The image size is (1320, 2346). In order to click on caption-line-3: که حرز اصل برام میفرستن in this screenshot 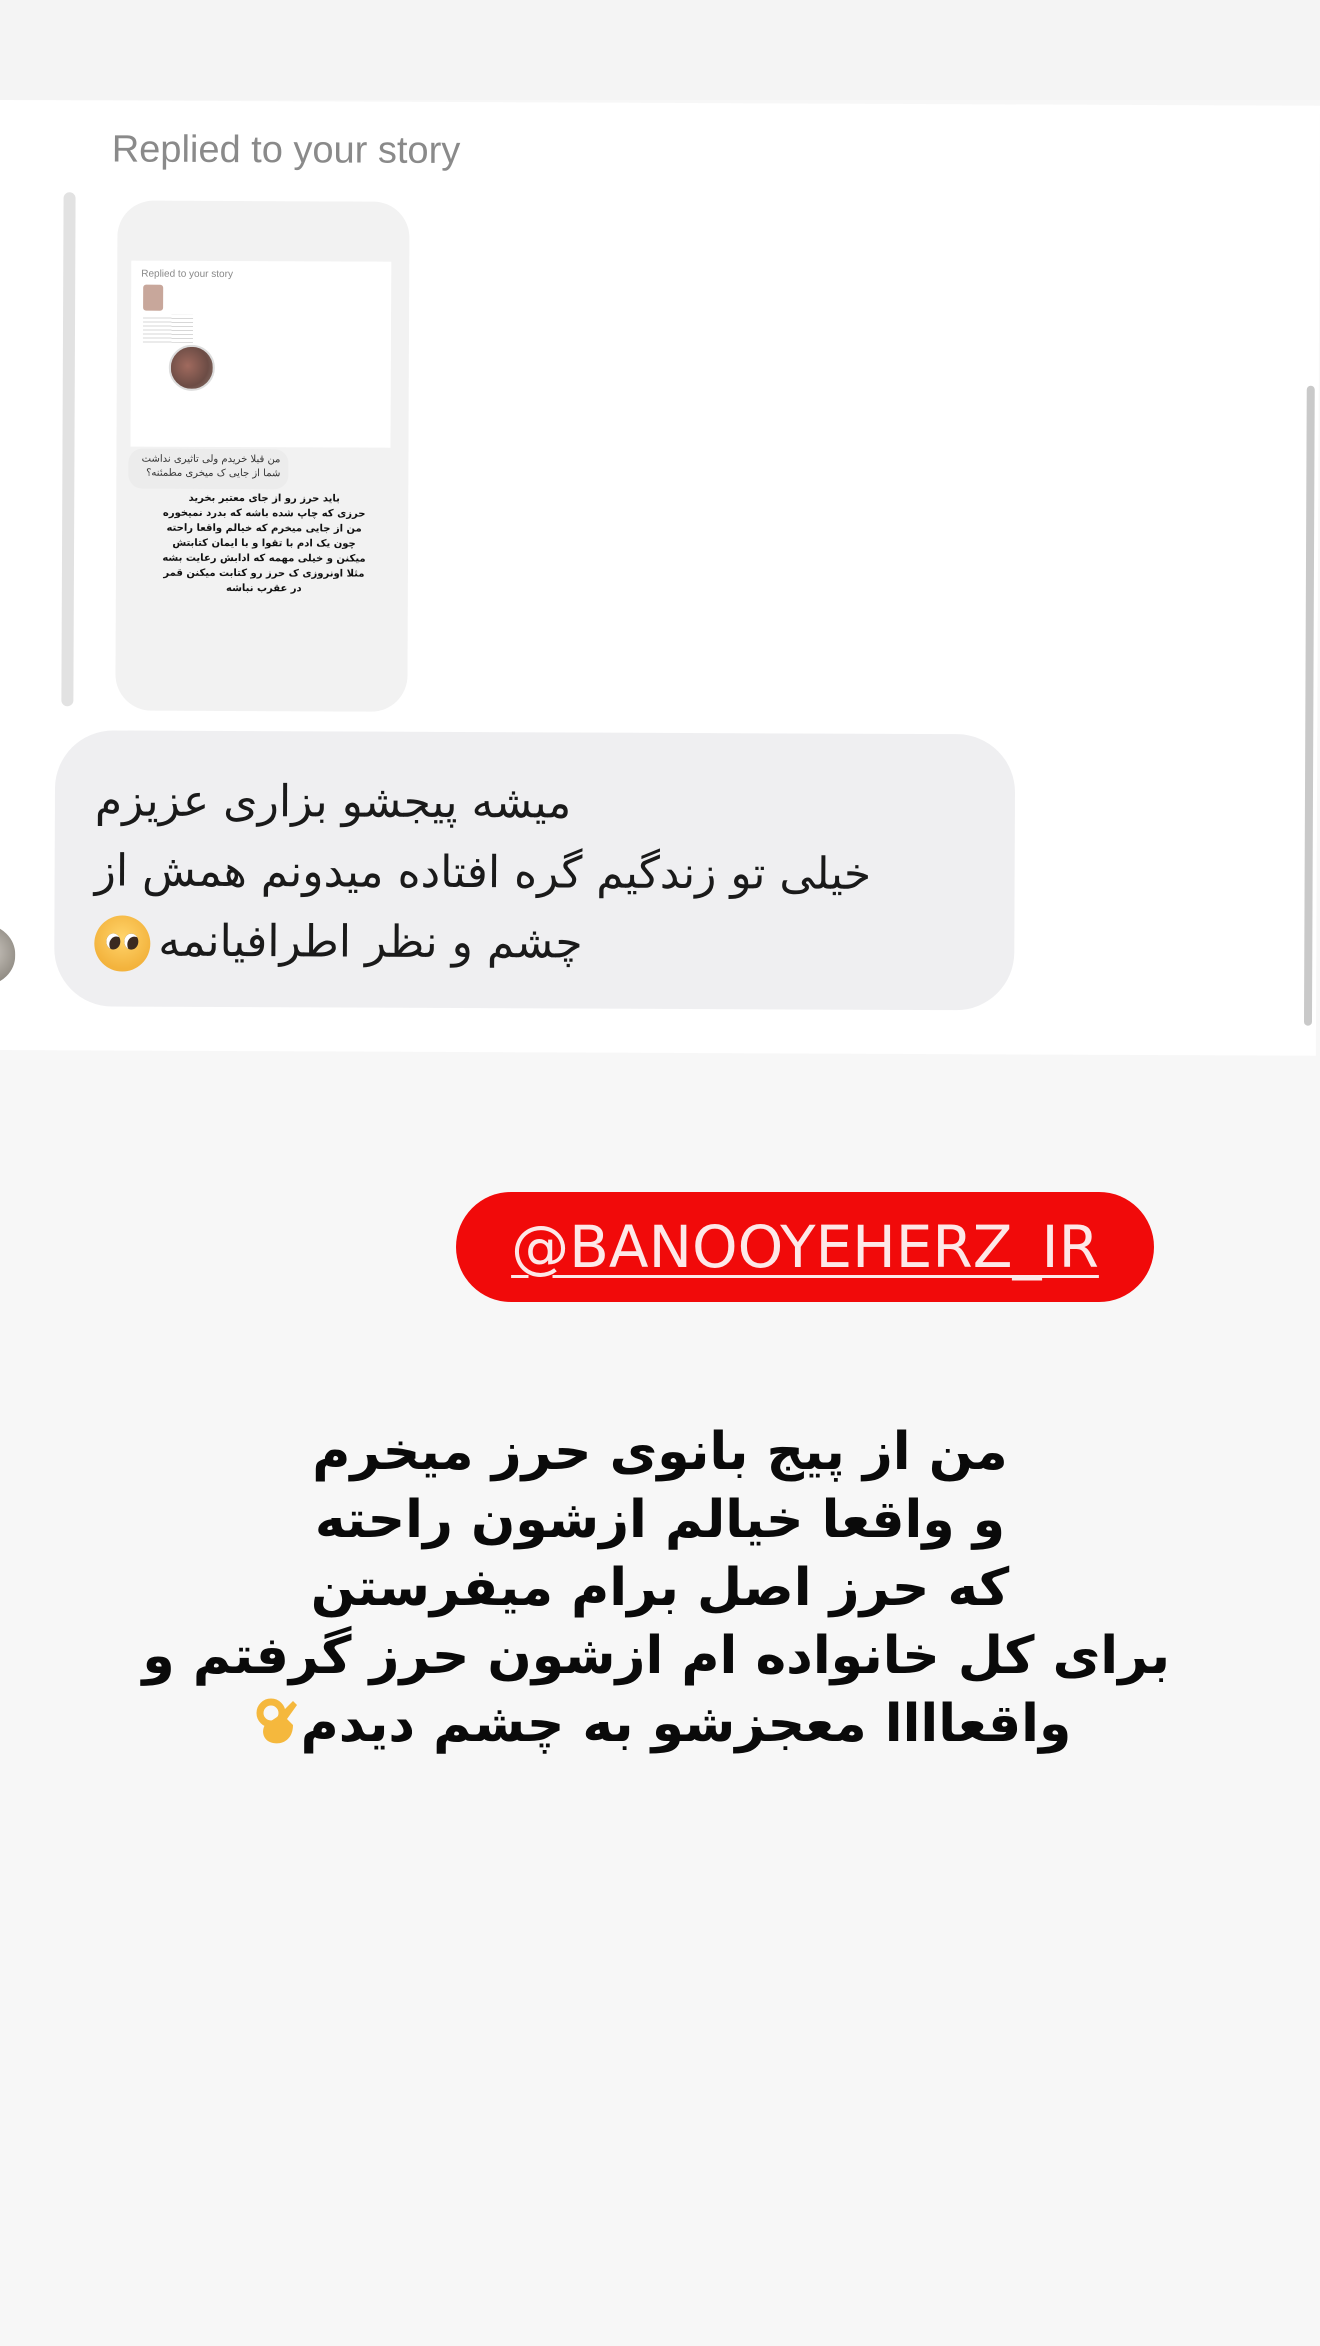, I will do `click(660, 1588)`.